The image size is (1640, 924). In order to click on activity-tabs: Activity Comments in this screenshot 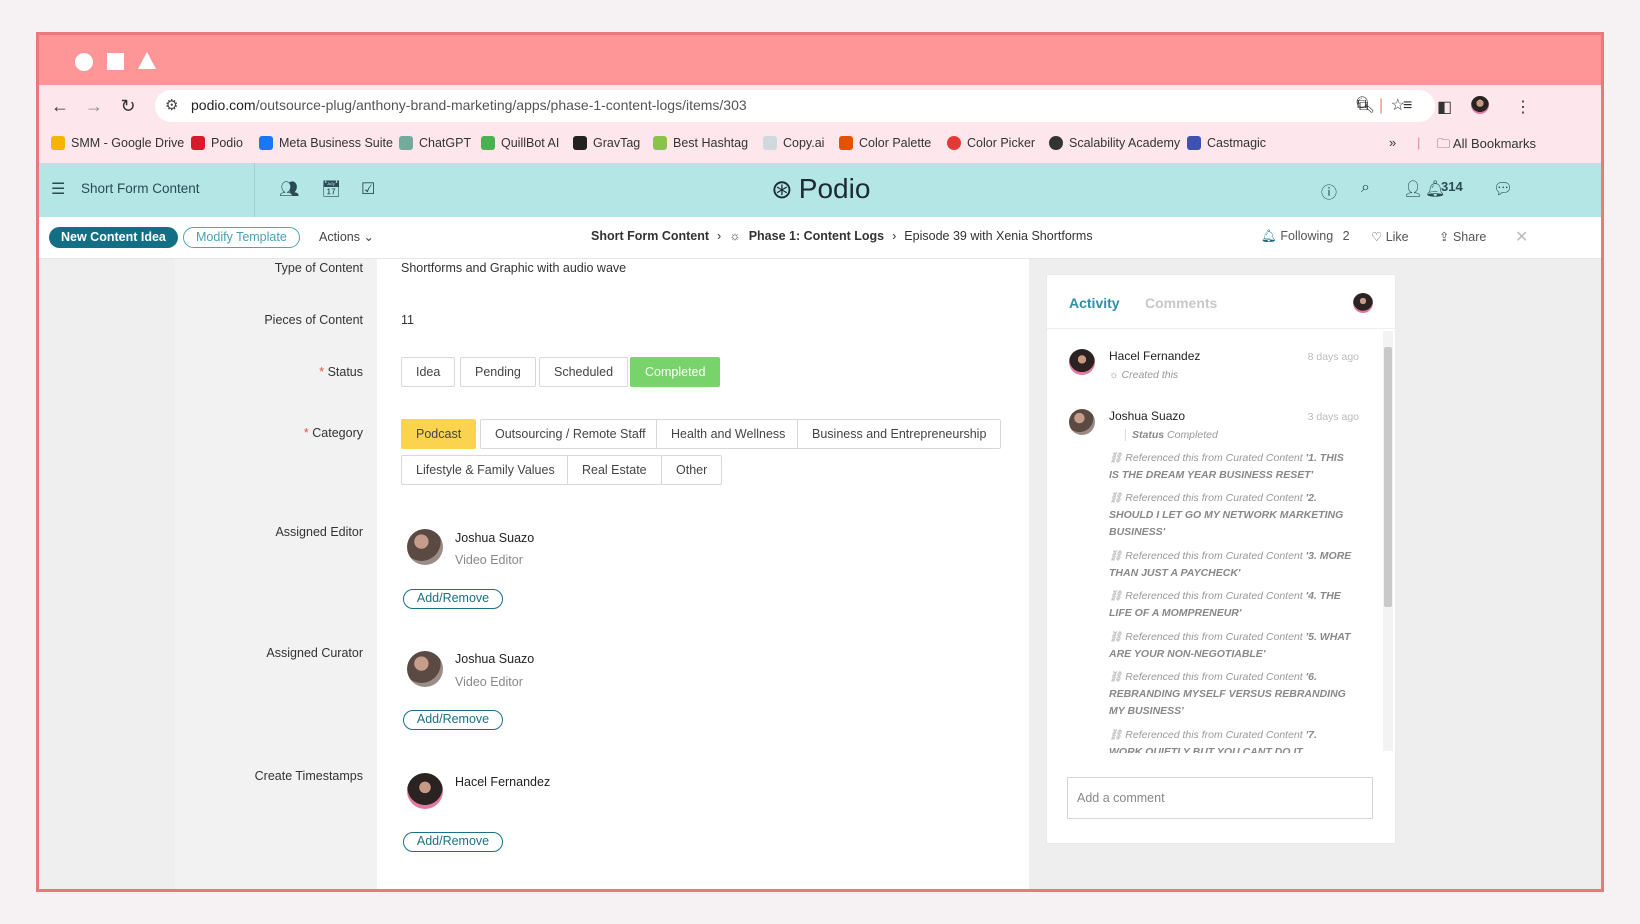, I will do `click(1221, 302)`.